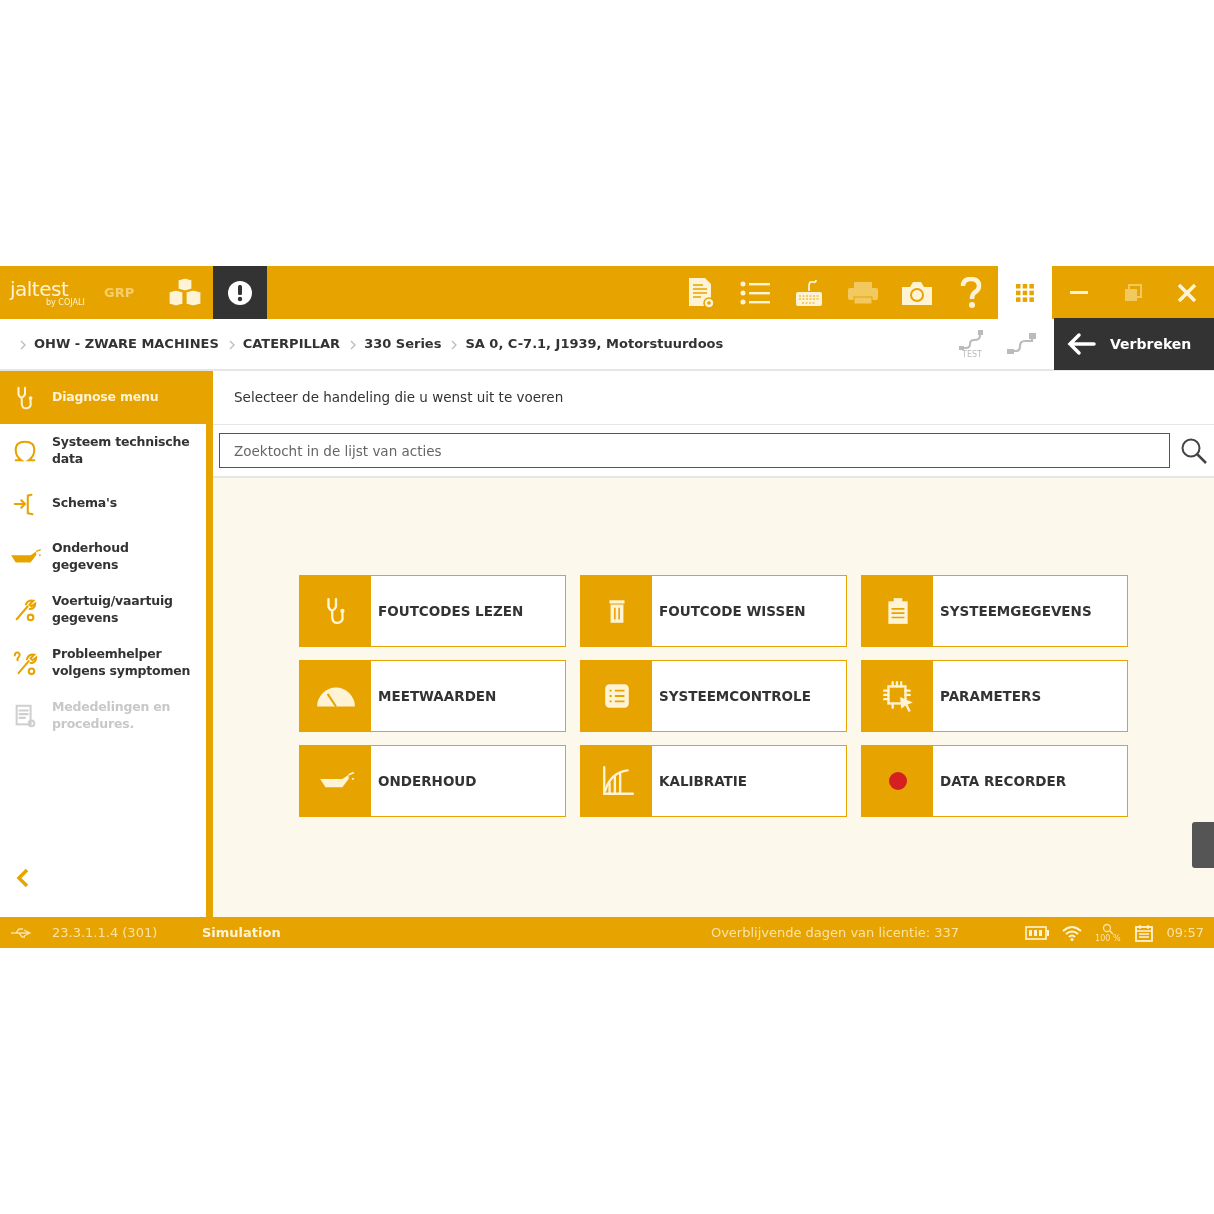  What do you see at coordinates (1134, 344) in the screenshot?
I see `disconnect-button: Verbreken` at bounding box center [1134, 344].